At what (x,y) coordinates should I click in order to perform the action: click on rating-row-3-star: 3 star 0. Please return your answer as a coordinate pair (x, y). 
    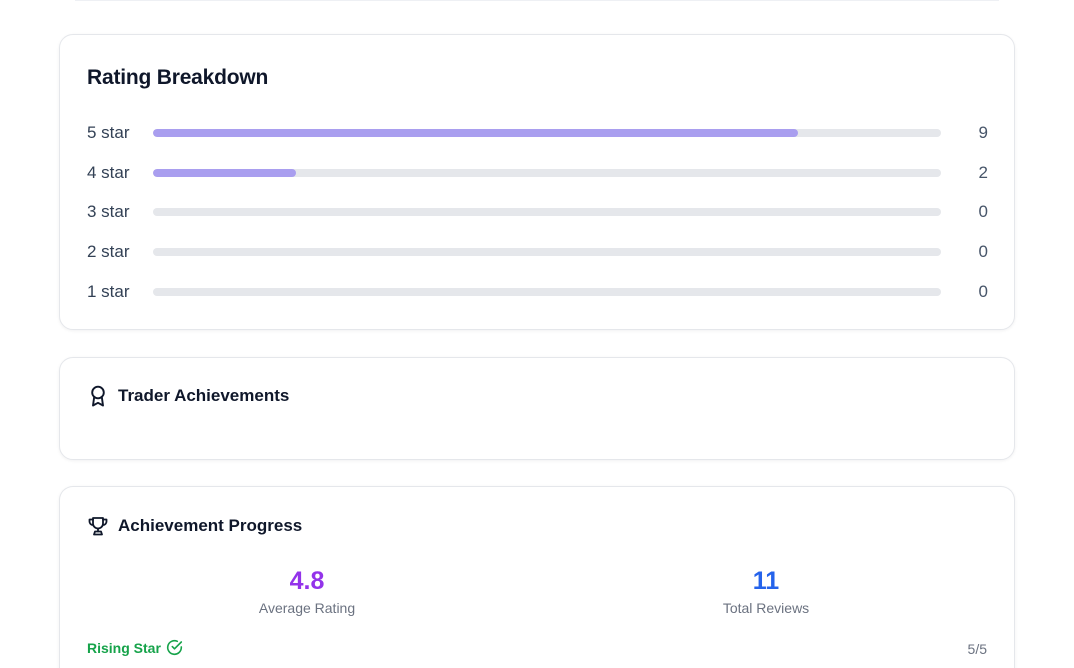
    Looking at the image, I should click on (537, 212).